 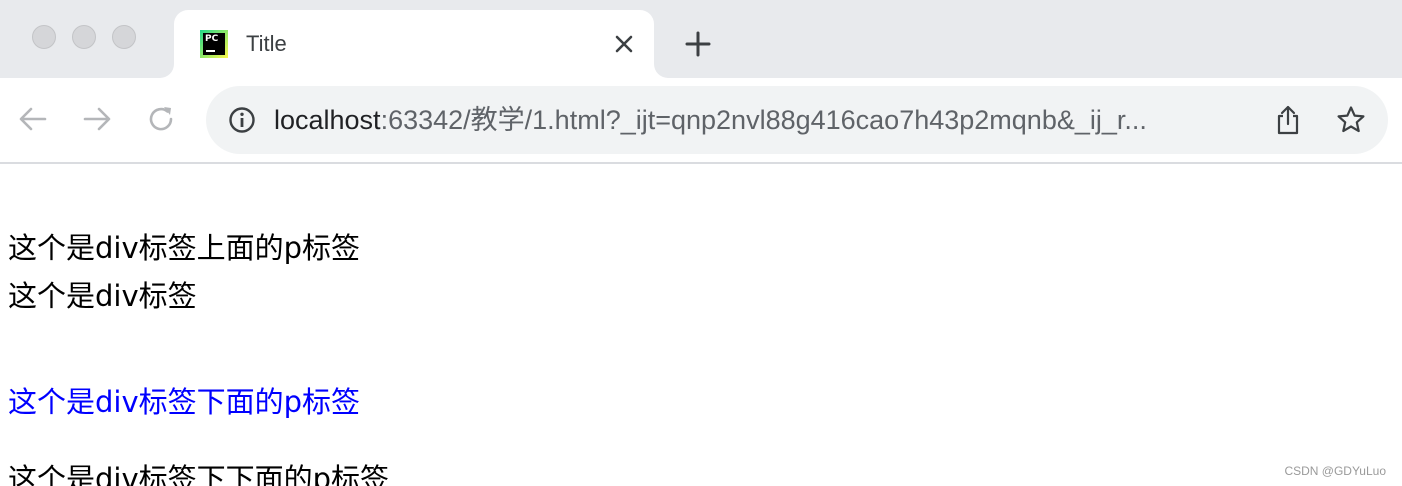 I want to click on p-below-div-highlighted: 这个是div标签下面的p标签, so click(x=184, y=402).